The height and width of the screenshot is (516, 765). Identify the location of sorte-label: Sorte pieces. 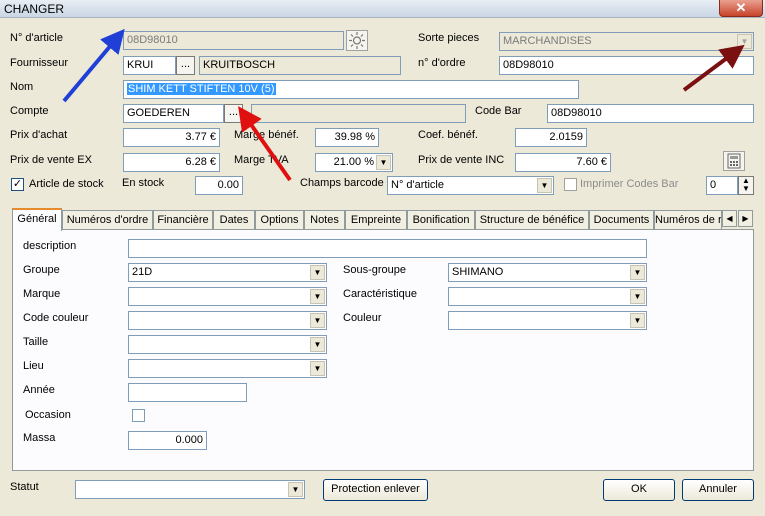
(449, 38).